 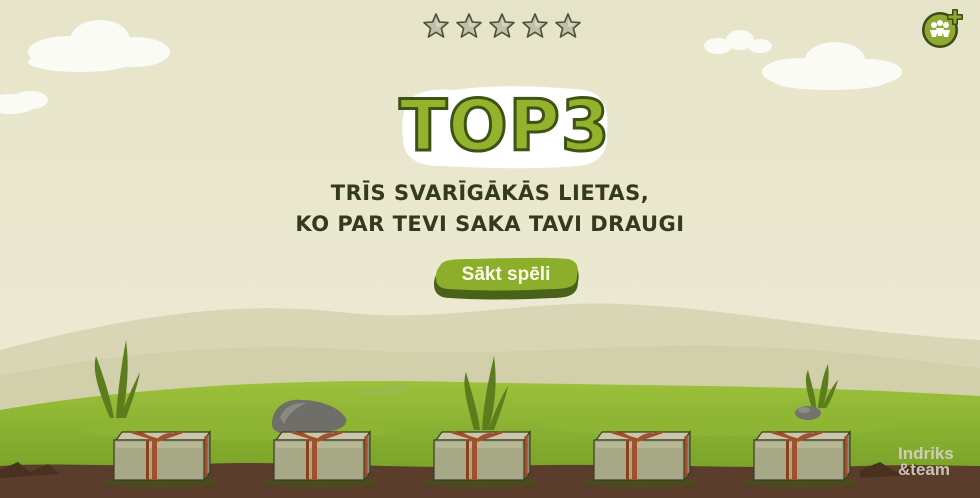 I want to click on start-game-label: Sākt spēli, so click(x=506, y=274).